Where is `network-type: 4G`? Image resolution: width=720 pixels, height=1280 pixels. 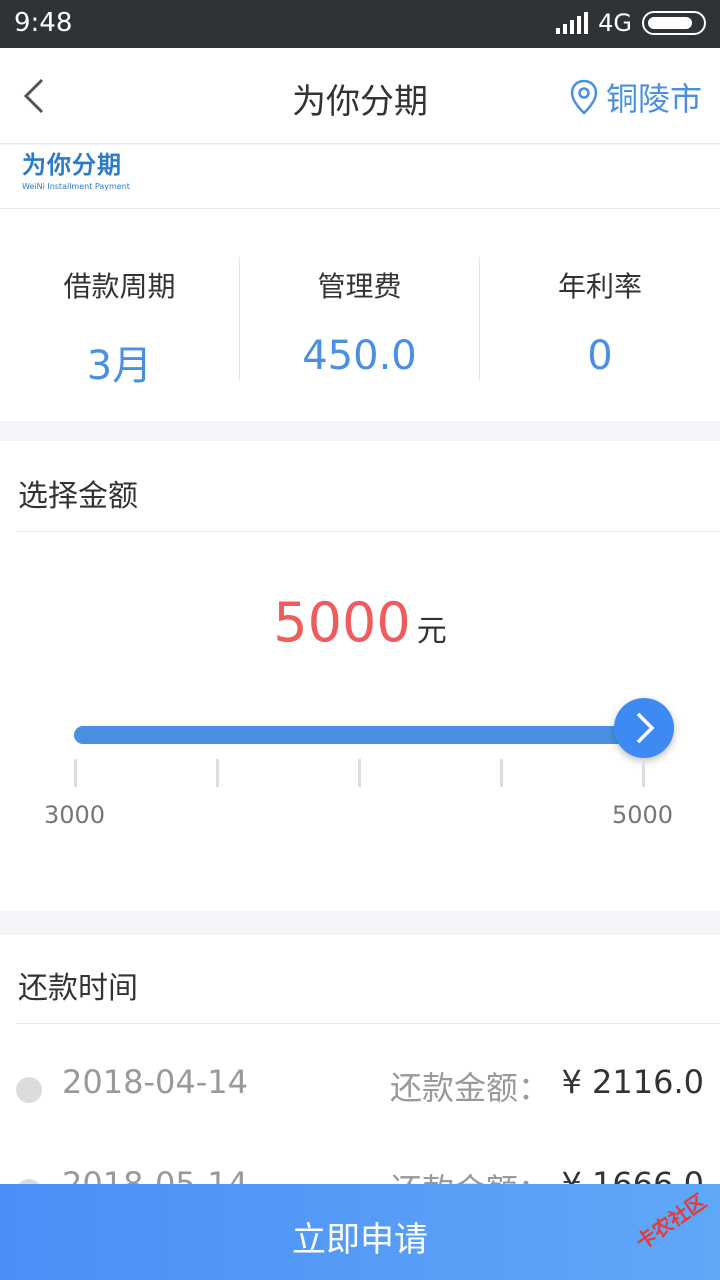
network-type: 4G is located at coordinates (615, 23).